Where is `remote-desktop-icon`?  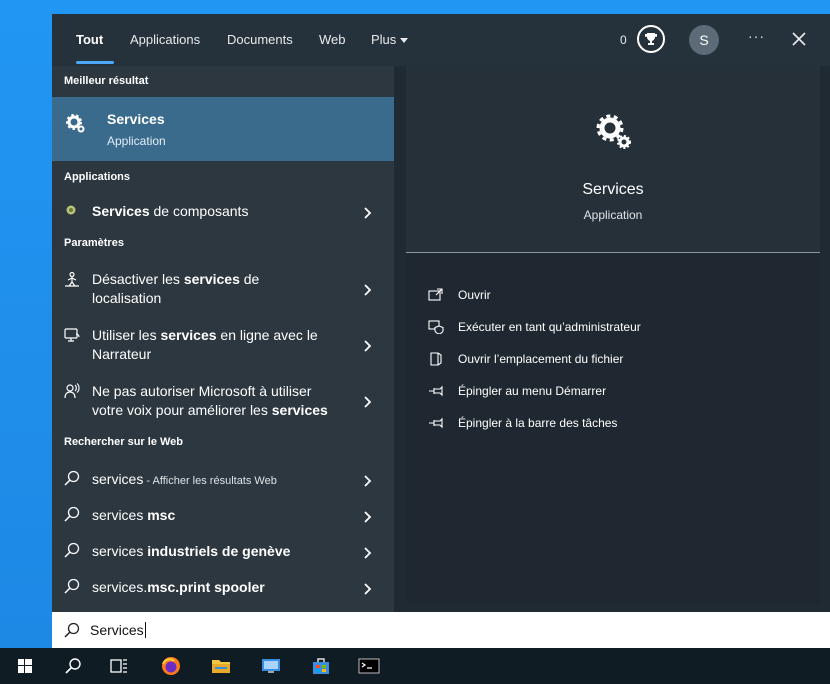 remote-desktop-icon is located at coordinates (271, 666).